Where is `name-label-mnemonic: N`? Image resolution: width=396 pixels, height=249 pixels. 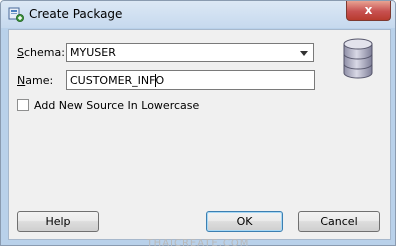
name-label-mnemonic: N is located at coordinates (21, 80).